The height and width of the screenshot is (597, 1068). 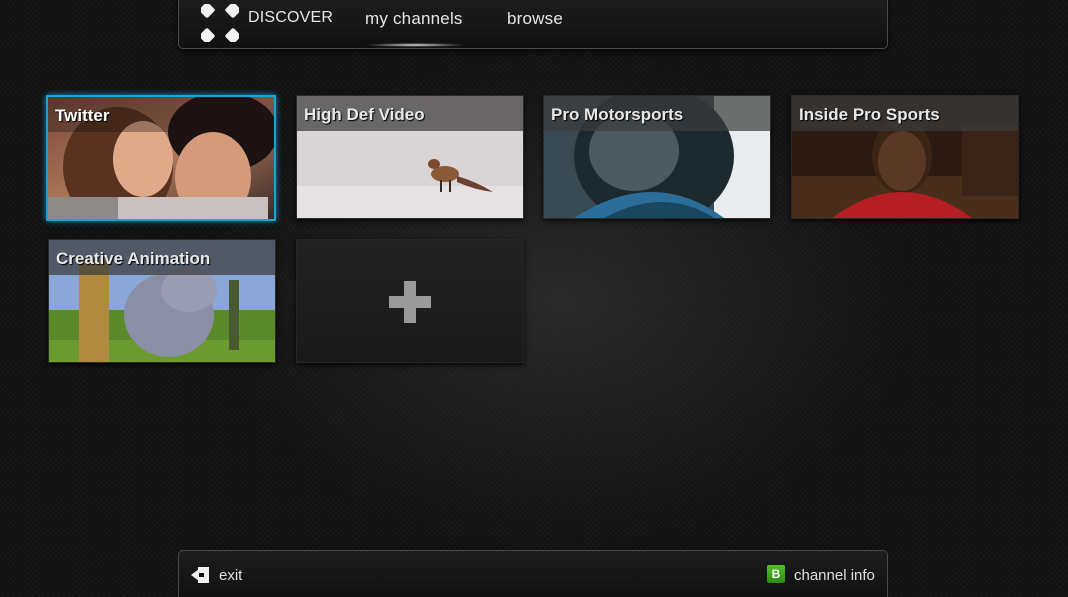 What do you see at coordinates (905, 157) in the screenshot?
I see `channel-tile-inside-pro-sports: Inside Pro Sports` at bounding box center [905, 157].